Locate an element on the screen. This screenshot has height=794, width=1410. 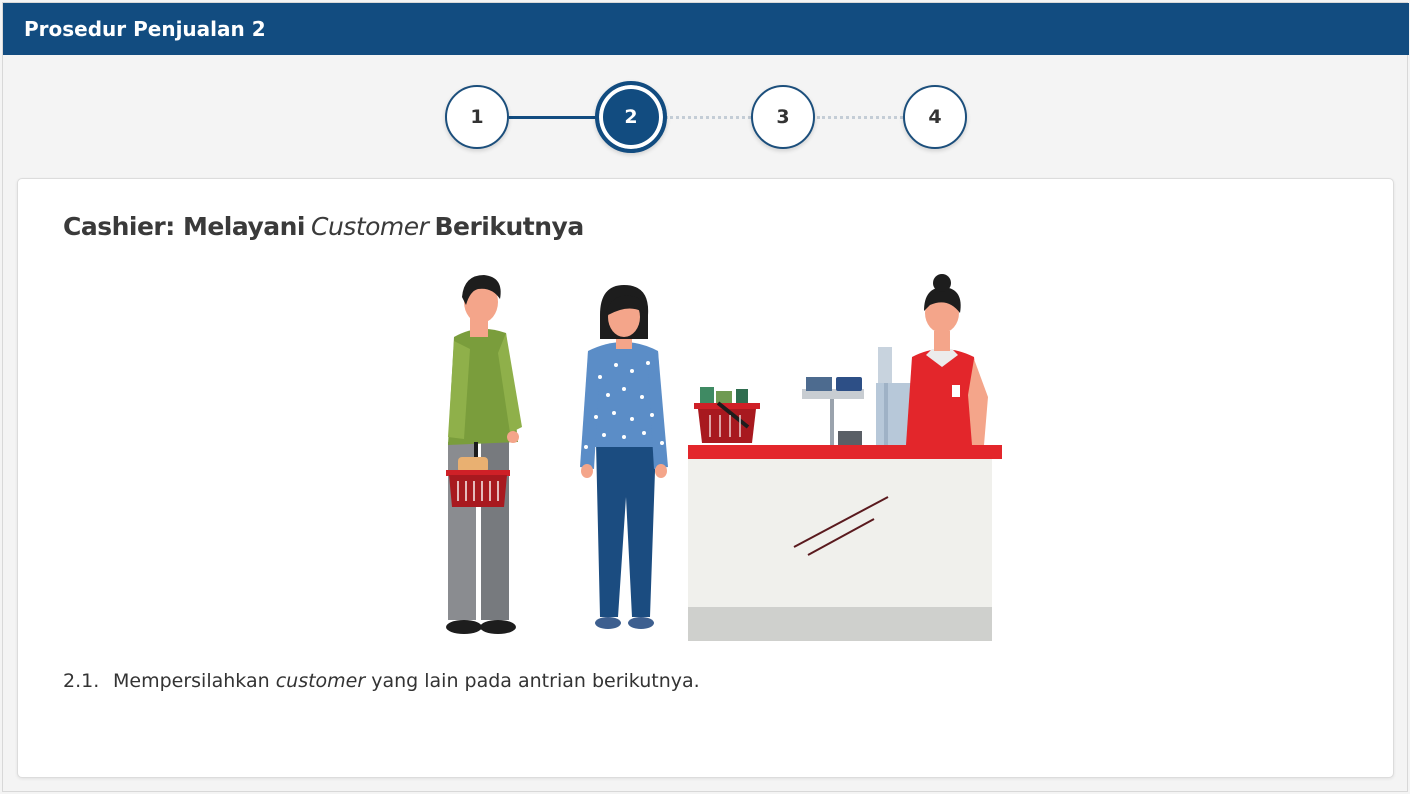
instruction-number: 2.1. is located at coordinates (81, 681).